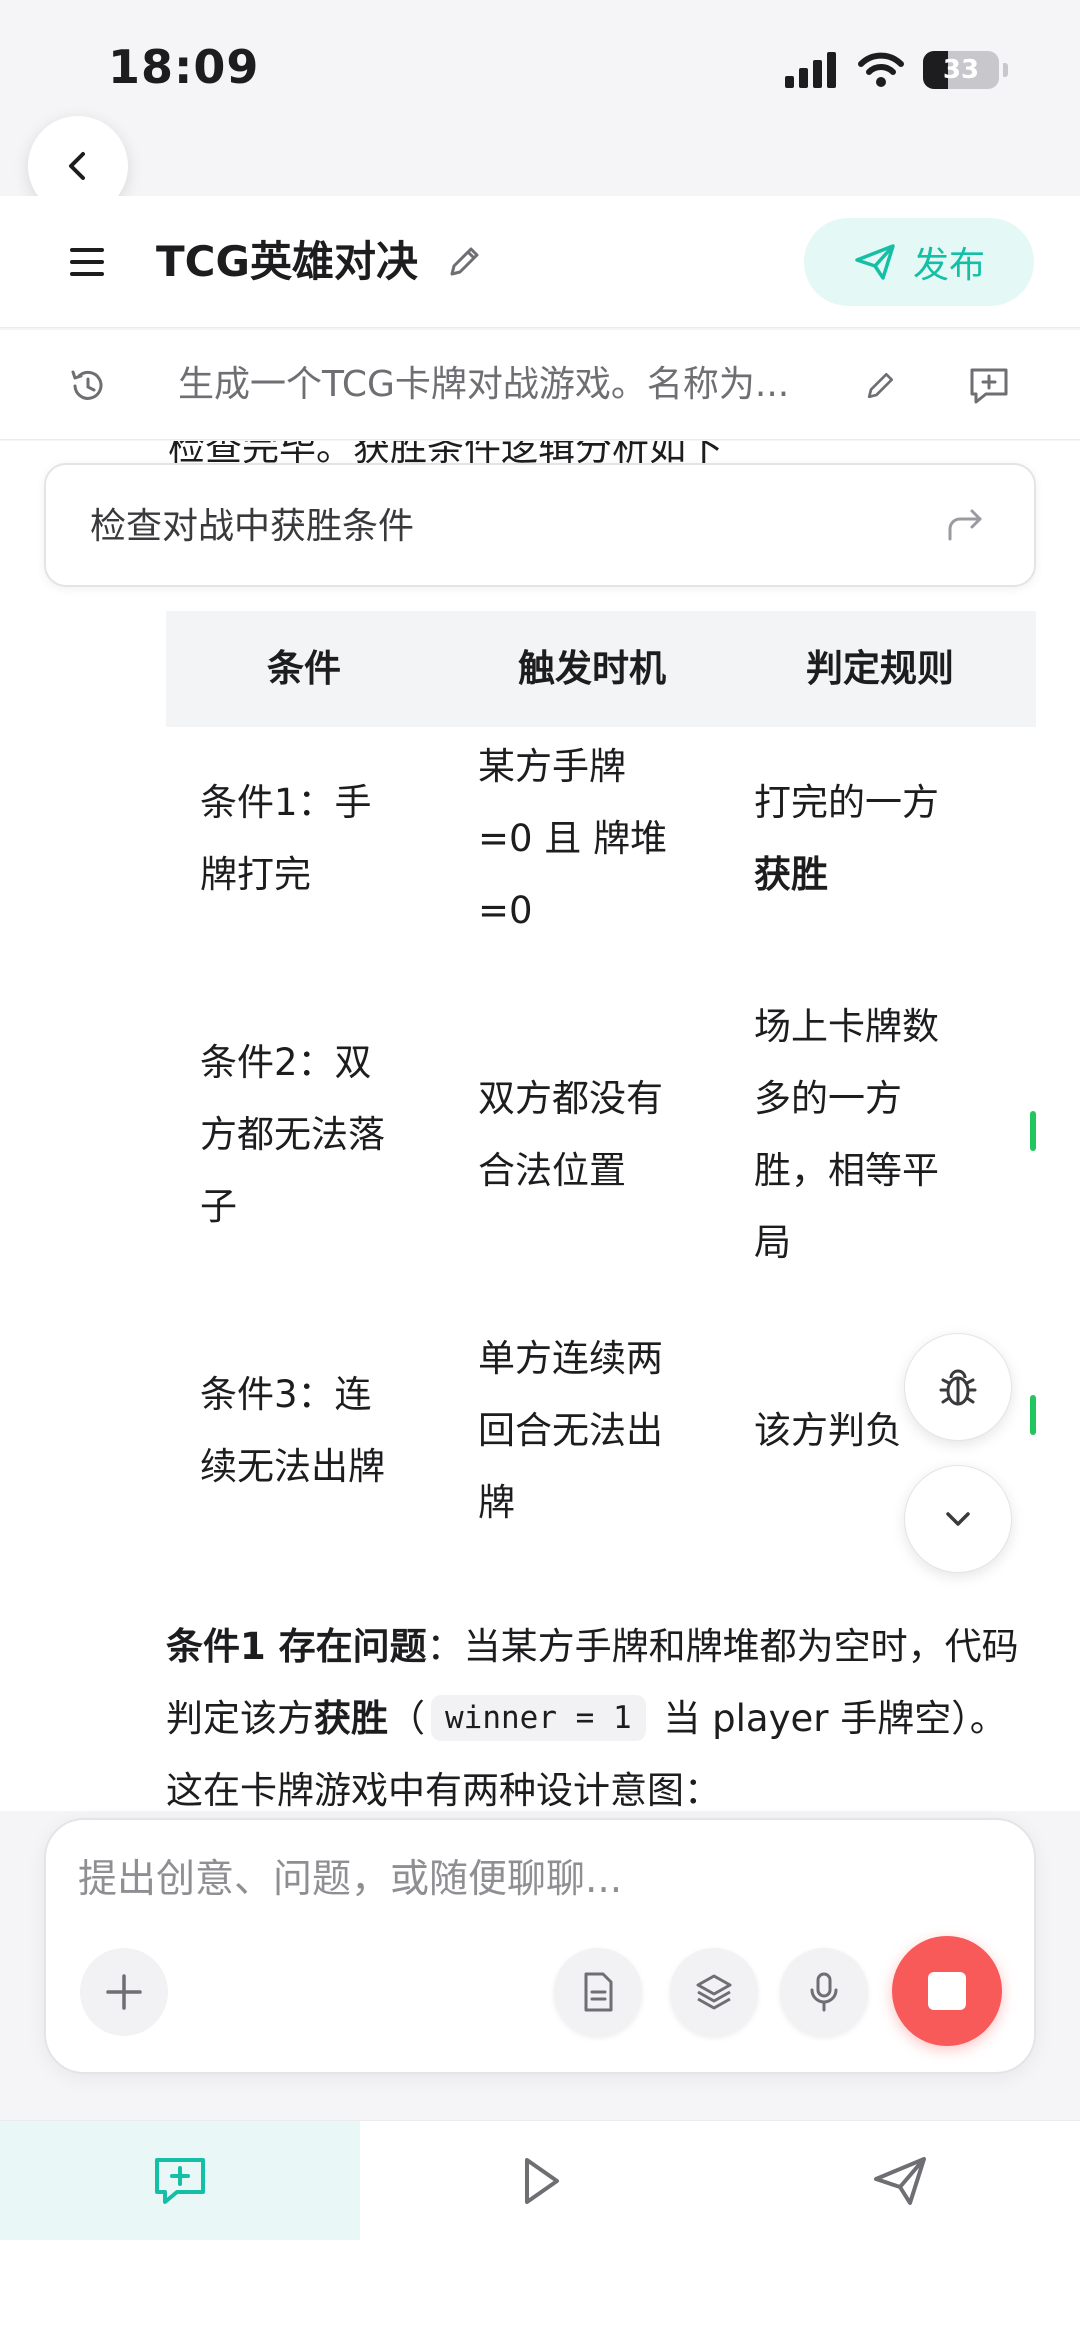  What do you see at coordinates (540, 65) in the screenshot?
I see `status-bar: 18:09 33` at bounding box center [540, 65].